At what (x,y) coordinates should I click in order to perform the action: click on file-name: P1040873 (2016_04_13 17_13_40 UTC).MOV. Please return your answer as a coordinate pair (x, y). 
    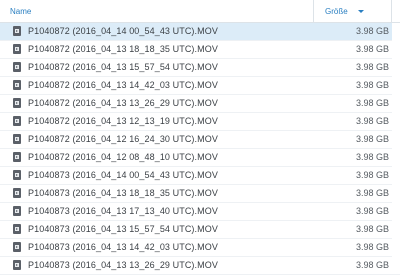
    Looking at the image, I should click on (123, 211).